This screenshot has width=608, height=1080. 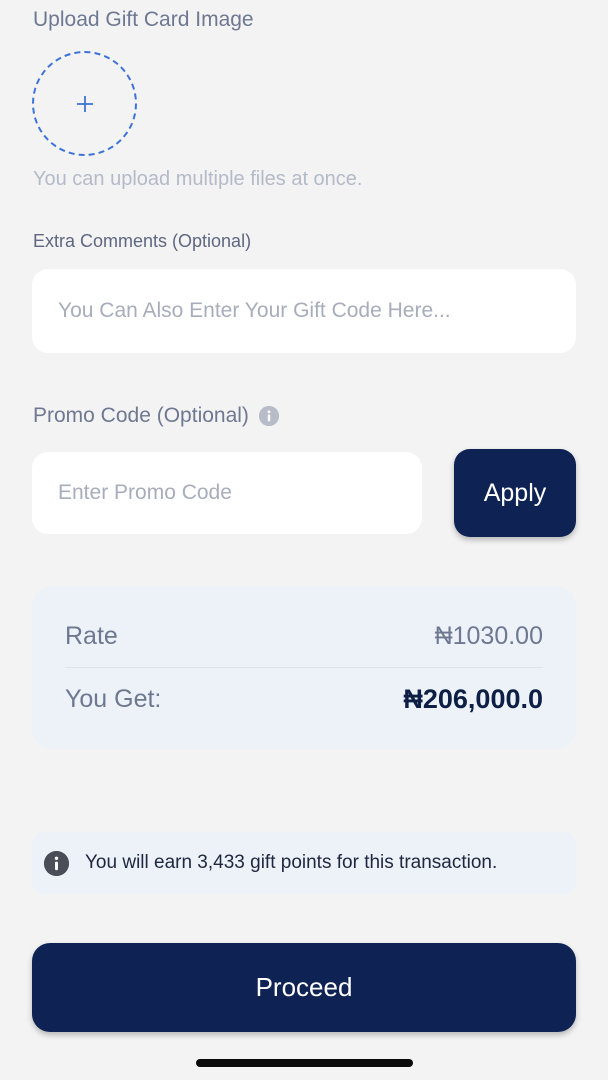 I want to click on upload-image-button, so click(x=84, y=103).